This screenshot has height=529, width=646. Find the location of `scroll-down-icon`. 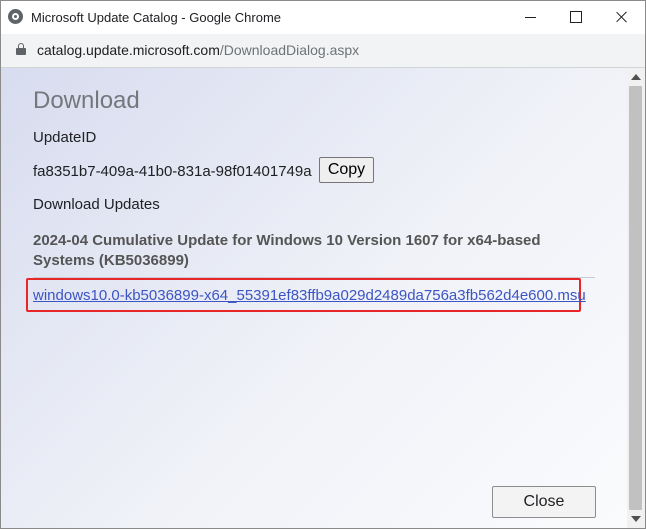

scroll-down-icon is located at coordinates (636, 519).